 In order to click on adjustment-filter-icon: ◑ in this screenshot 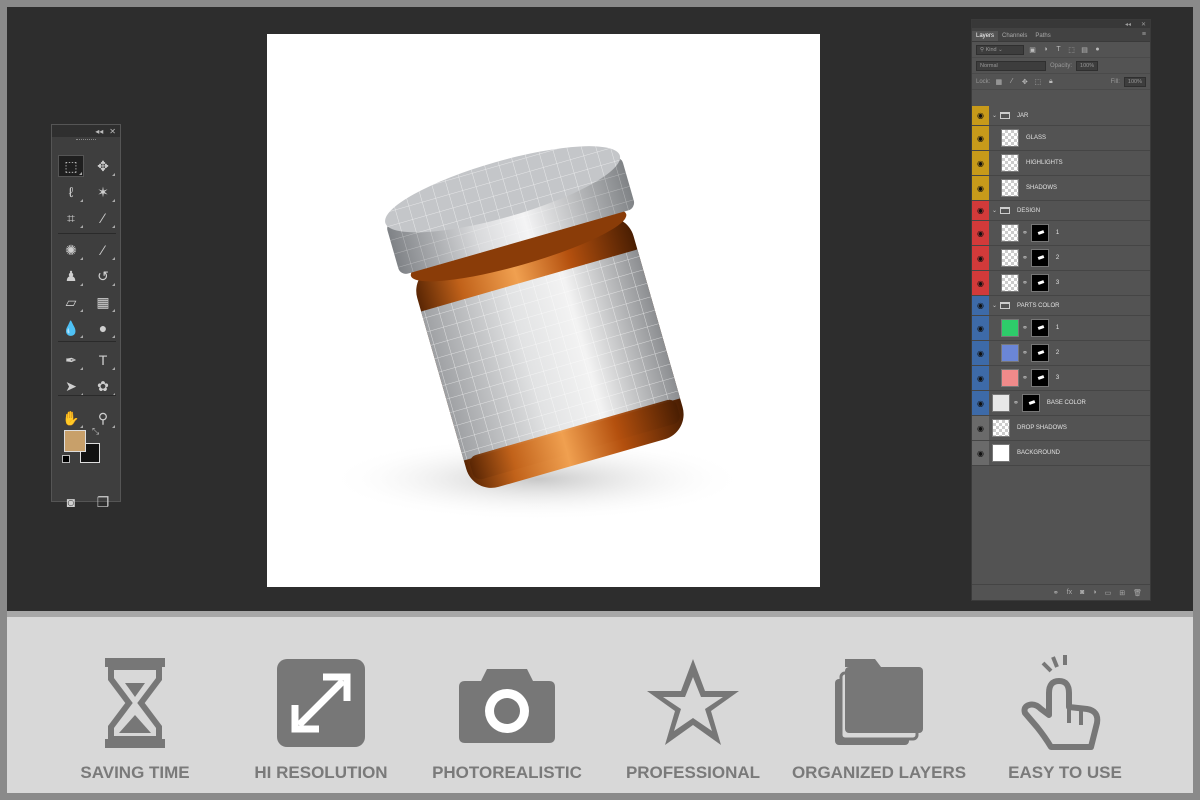, I will do `click(1045, 49)`.